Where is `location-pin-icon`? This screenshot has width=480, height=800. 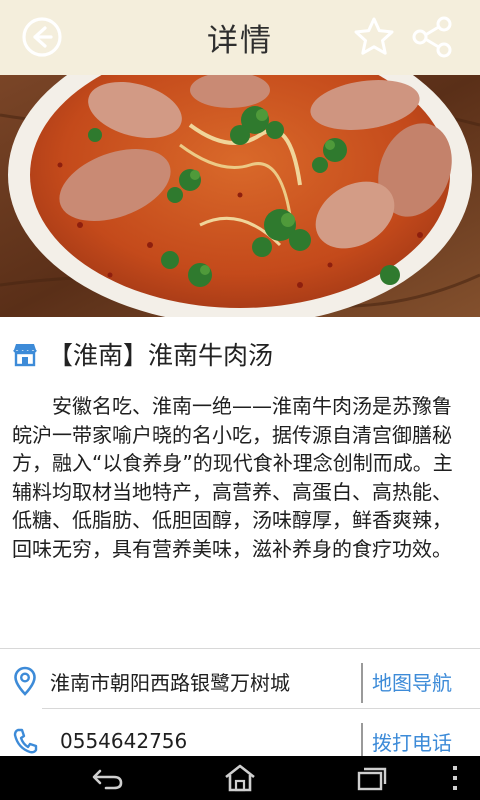
location-pin-icon is located at coordinates (25, 681).